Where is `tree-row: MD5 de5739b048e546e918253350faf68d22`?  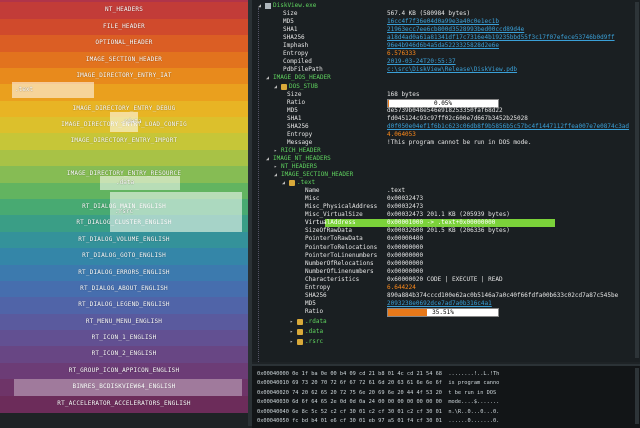 tree-row: MD5 de5739b048e546e918253350faf68d22 is located at coordinates (445, 111).